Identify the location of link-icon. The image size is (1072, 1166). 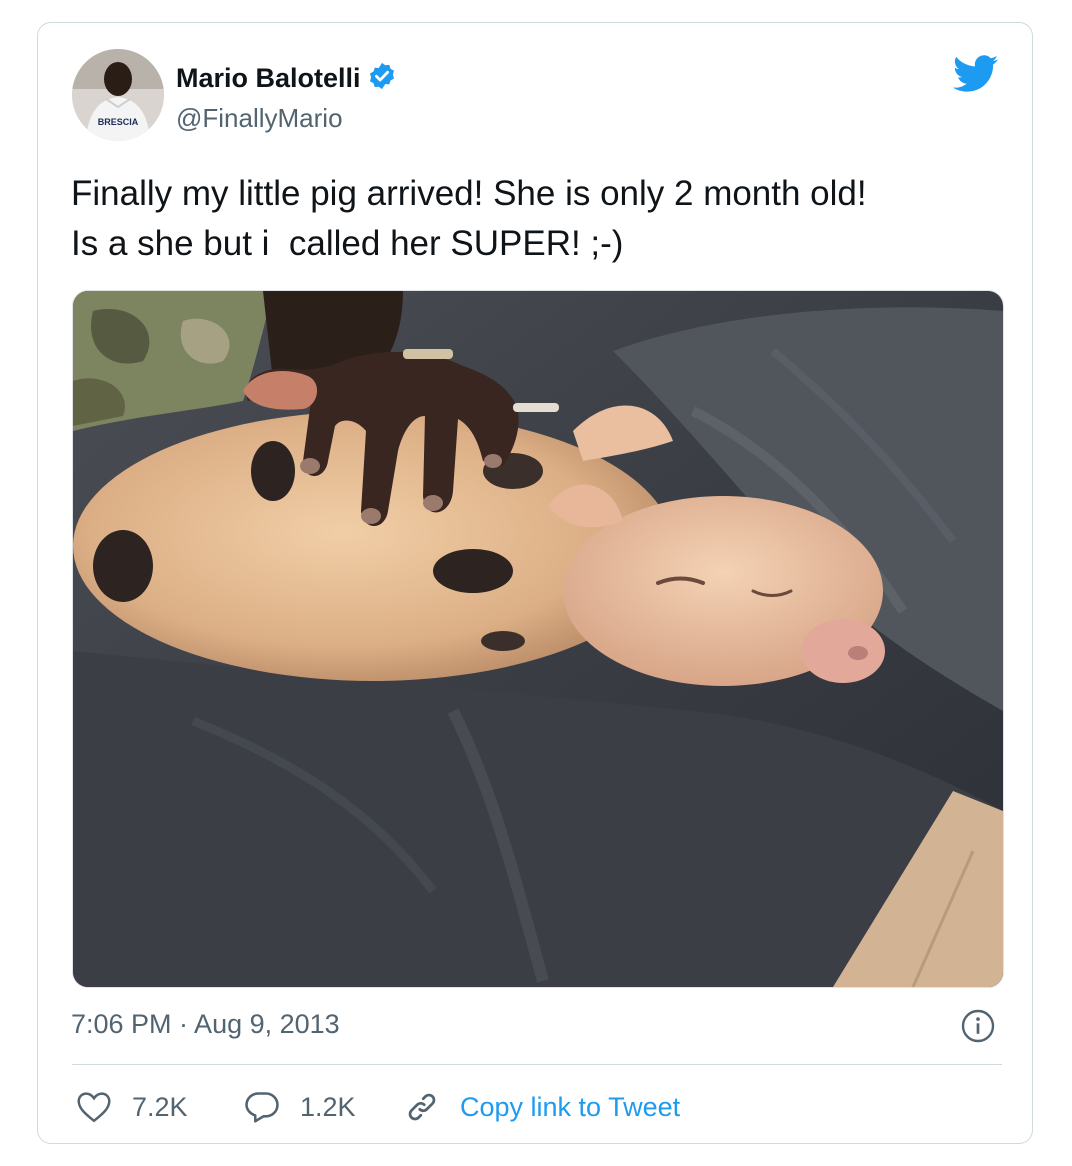
(422, 1107).